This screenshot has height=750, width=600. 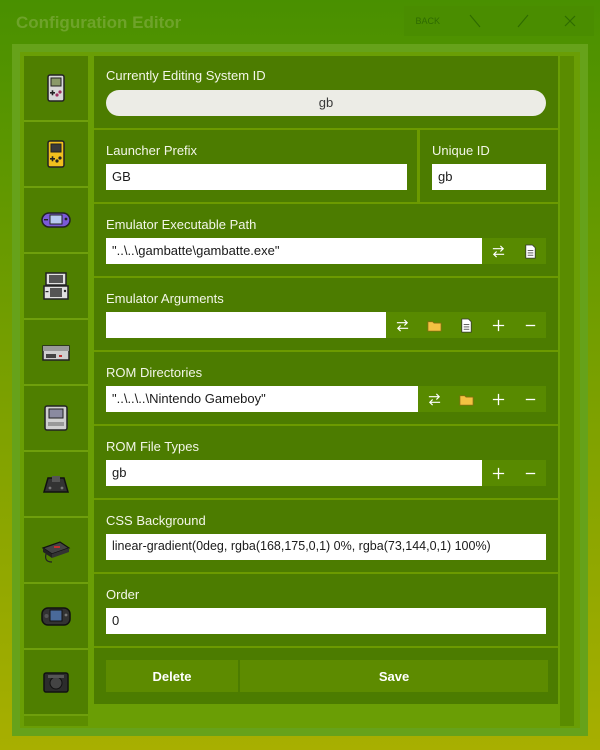 I want to click on n64-console-icon, so click(x=56, y=484).